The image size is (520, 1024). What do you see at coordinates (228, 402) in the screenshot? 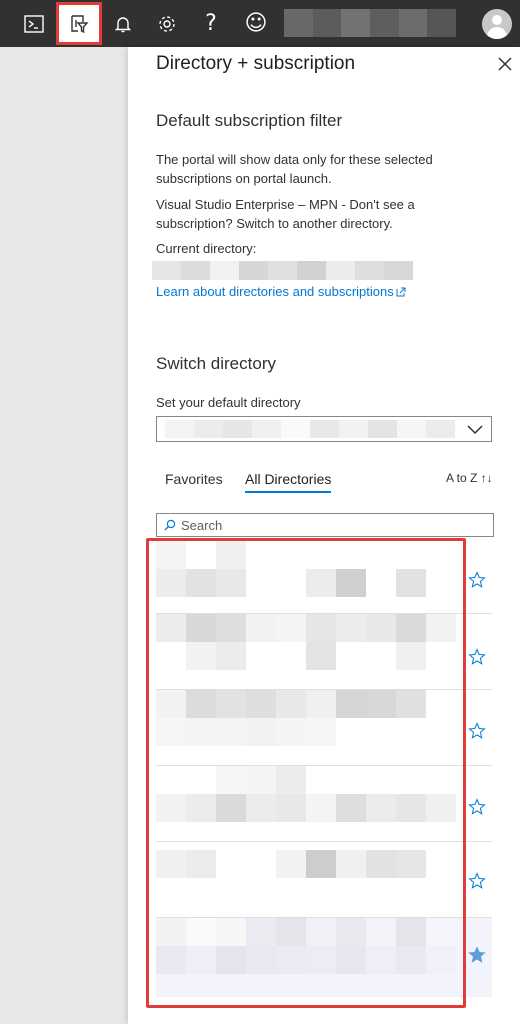
I see `default-directory-label: Set your default directory` at bounding box center [228, 402].